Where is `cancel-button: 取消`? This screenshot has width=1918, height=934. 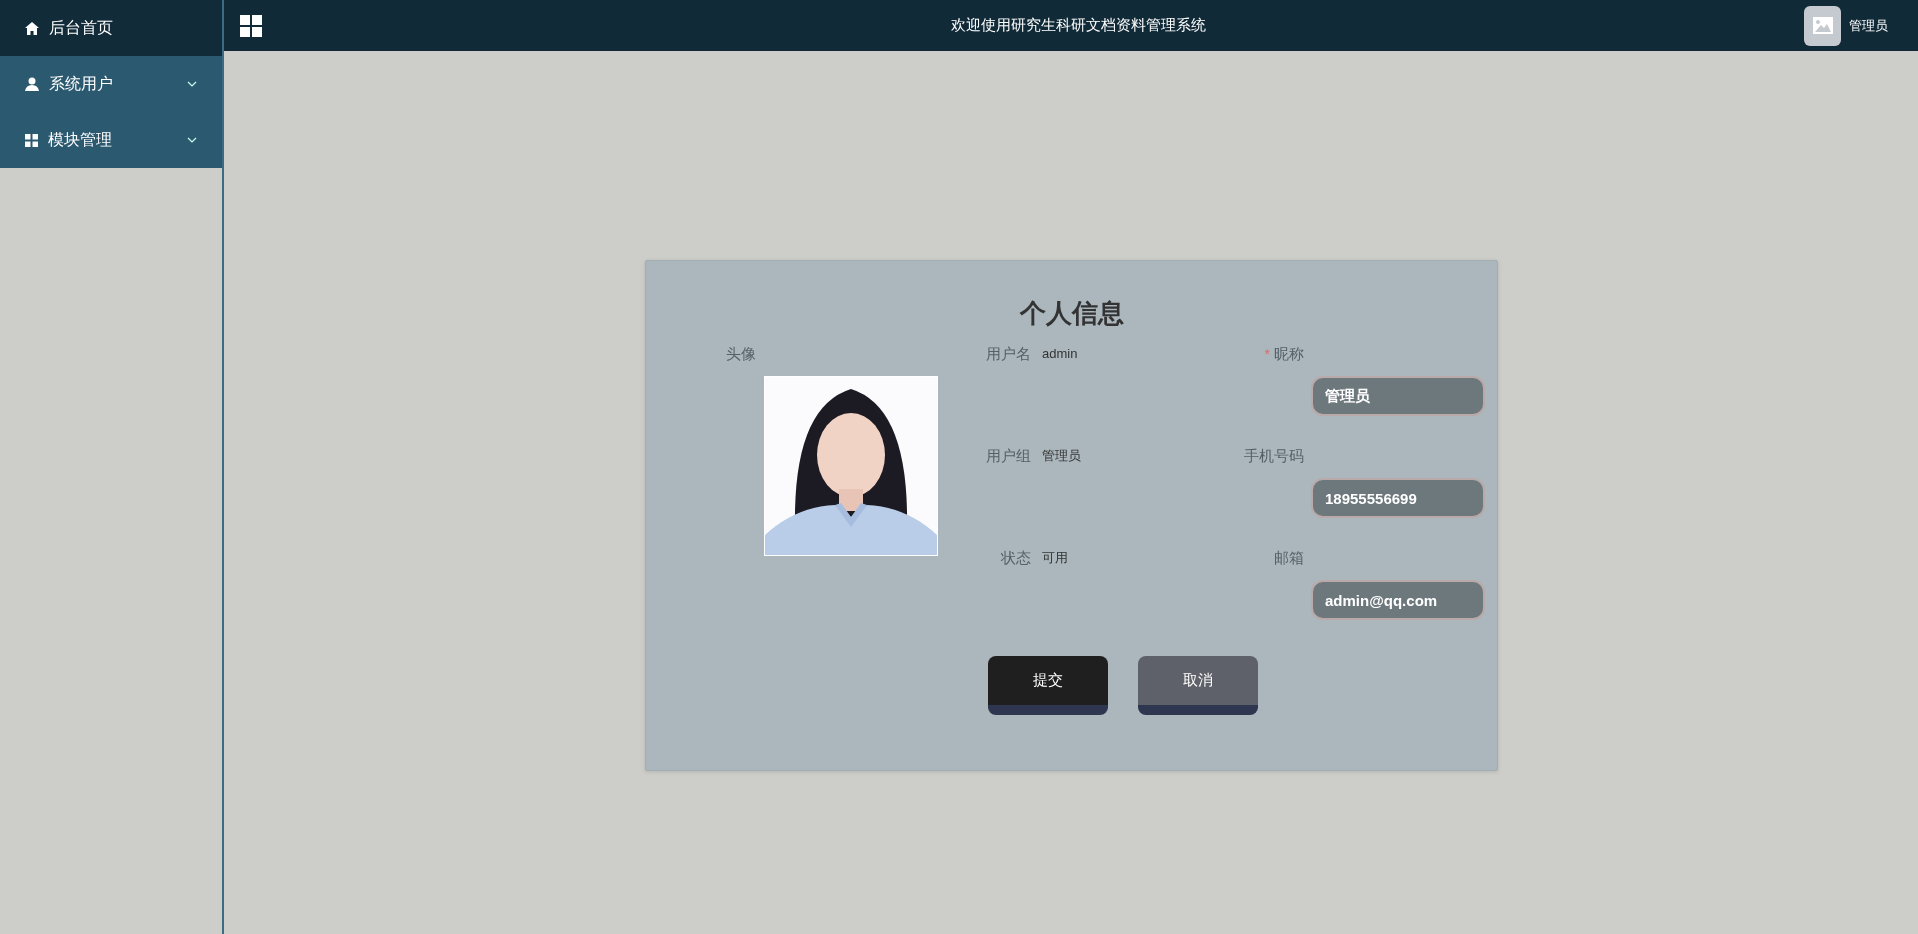 cancel-button: 取消 is located at coordinates (1198, 685).